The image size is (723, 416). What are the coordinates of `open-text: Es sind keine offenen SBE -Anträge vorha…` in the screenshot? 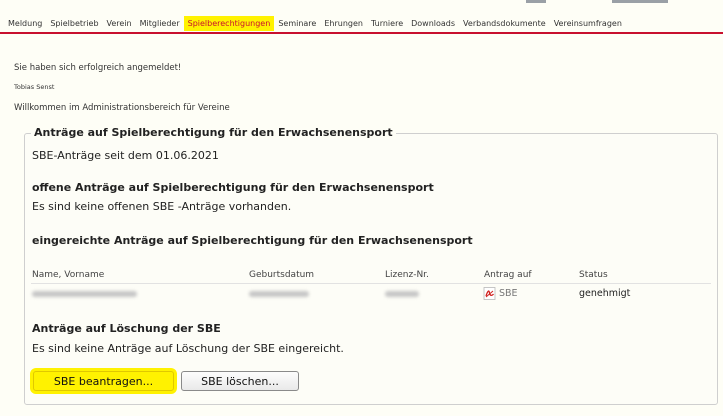 It's located at (162, 206).